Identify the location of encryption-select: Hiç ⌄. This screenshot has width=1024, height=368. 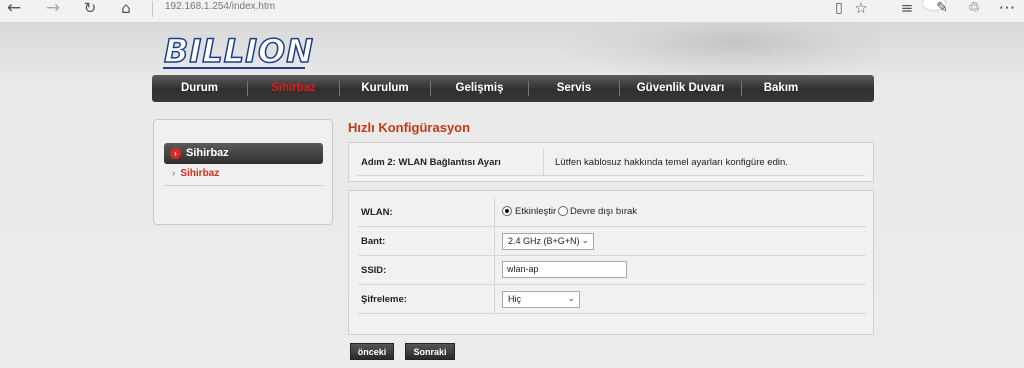
(541, 299).